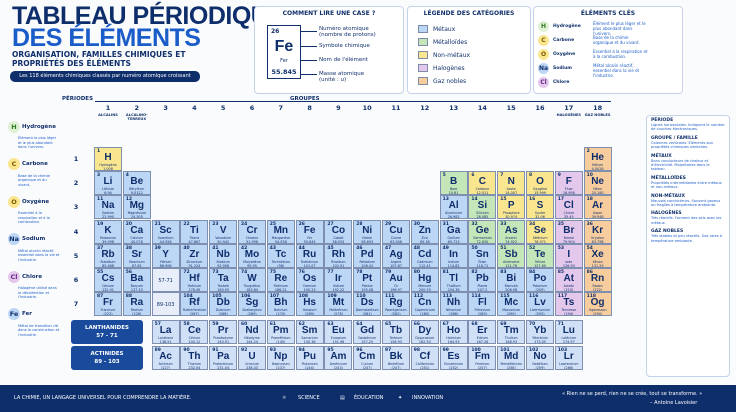 The width and height of the screenshot is (736, 412). What do you see at coordinates (108, 207) in the screenshot?
I see `element-cell: 11 Na Sodium 22.990` at bounding box center [108, 207].